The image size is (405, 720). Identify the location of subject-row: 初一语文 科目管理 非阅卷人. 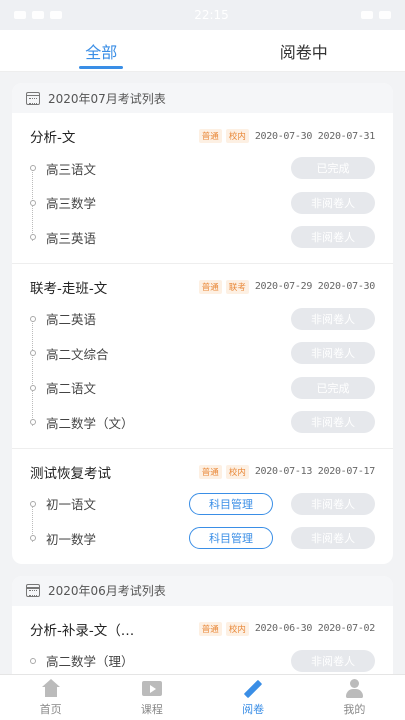
(202, 504).